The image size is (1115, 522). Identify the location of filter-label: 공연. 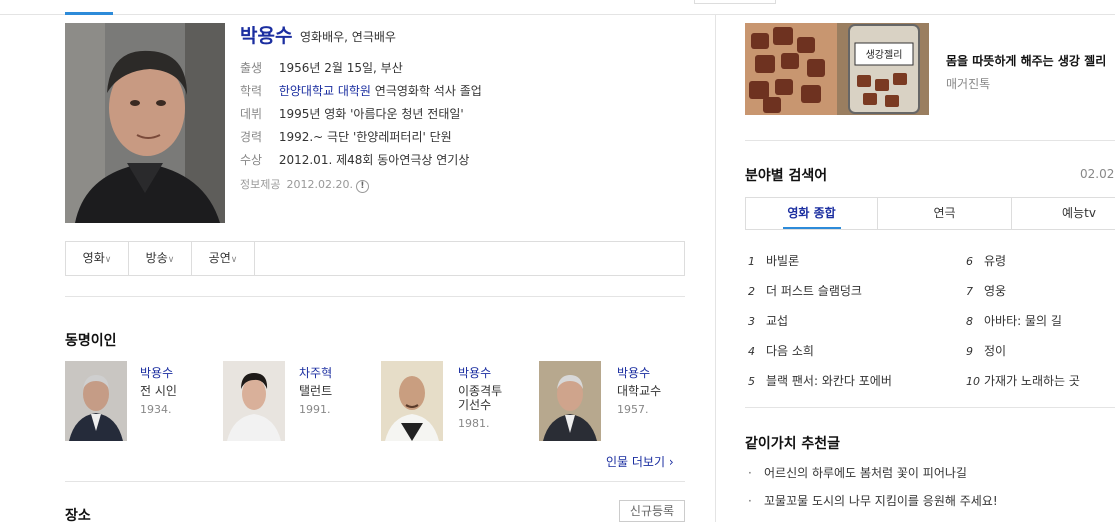
(219, 258).